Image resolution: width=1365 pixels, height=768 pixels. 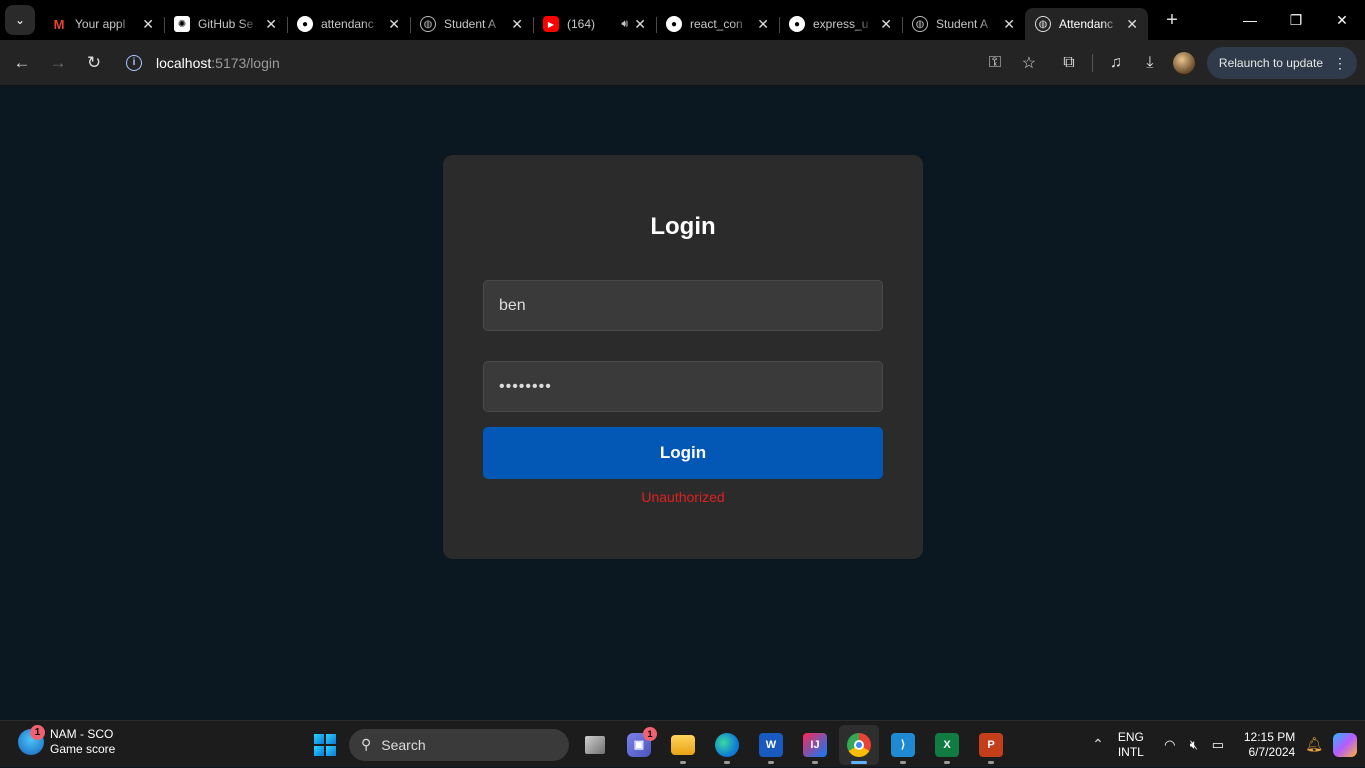 What do you see at coordinates (727, 745) in the screenshot?
I see `edge-button` at bounding box center [727, 745].